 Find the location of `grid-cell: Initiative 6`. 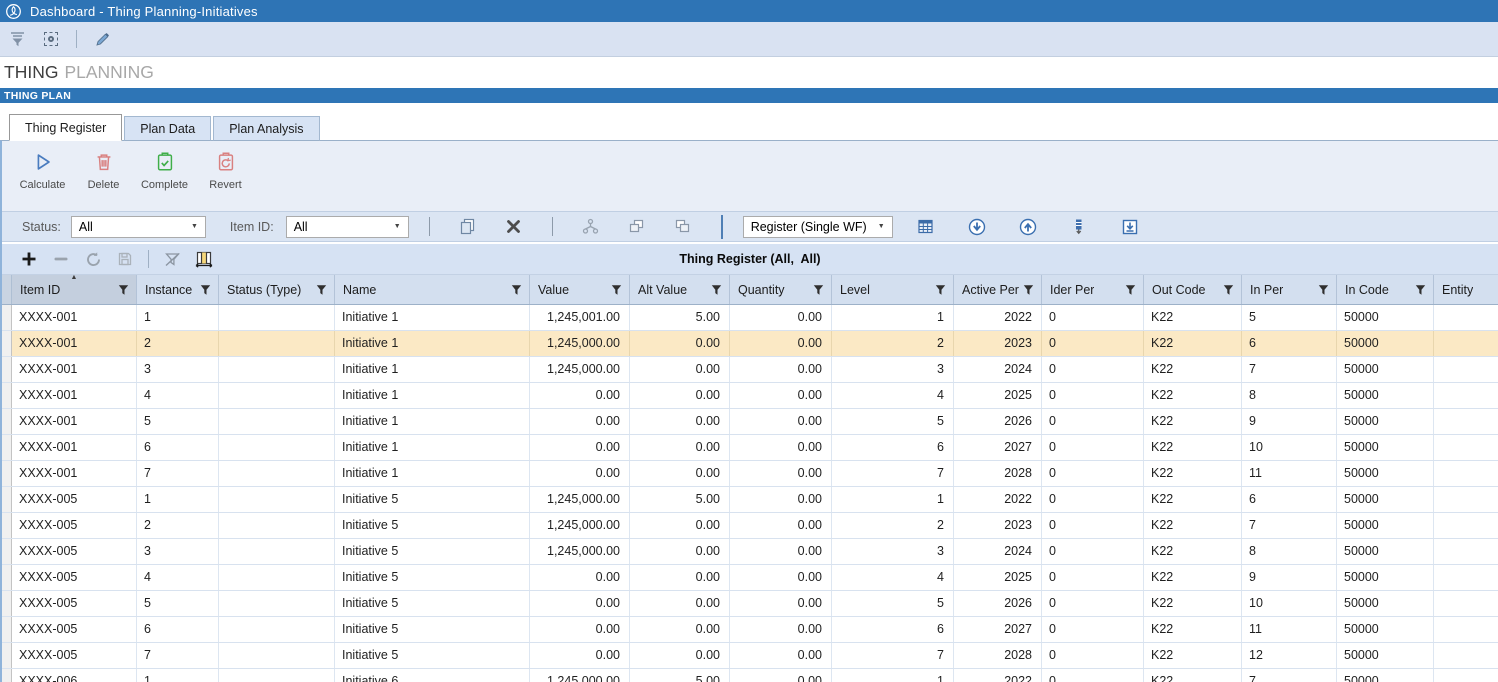

grid-cell: Initiative 6 is located at coordinates (432, 675).